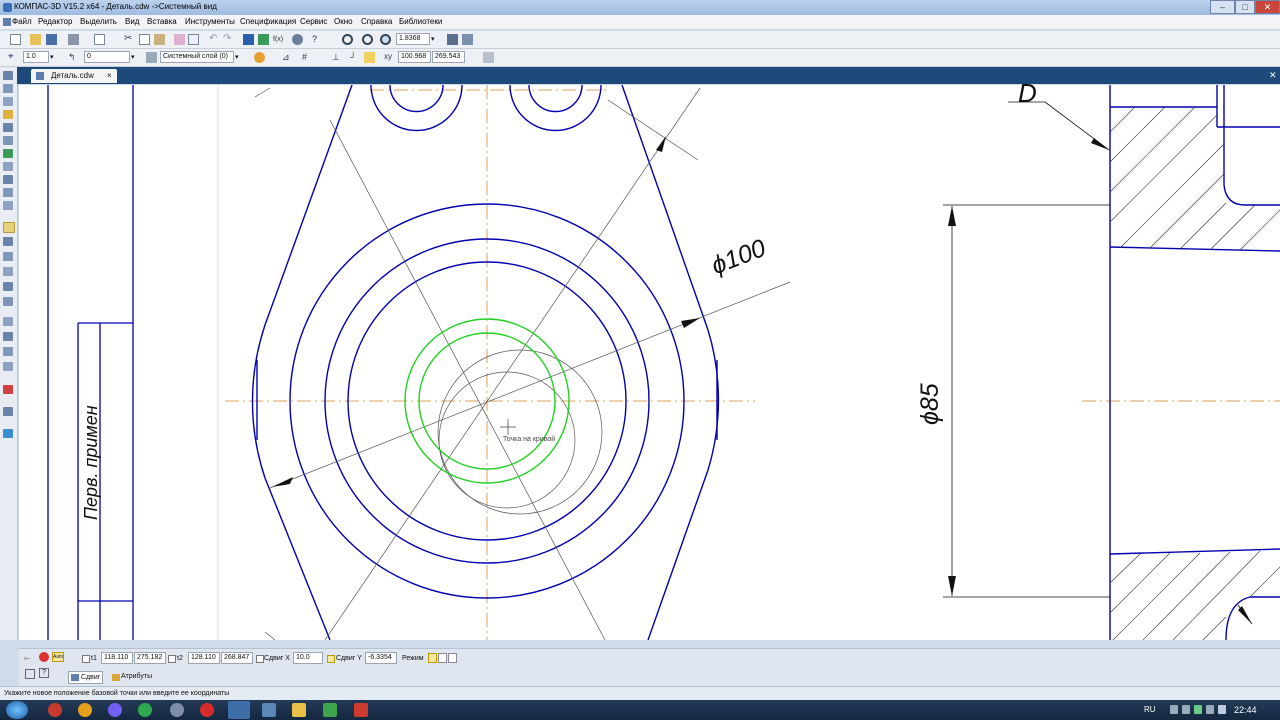 The width and height of the screenshot is (1280, 720). I want to click on t1-checkbox, so click(86, 659).